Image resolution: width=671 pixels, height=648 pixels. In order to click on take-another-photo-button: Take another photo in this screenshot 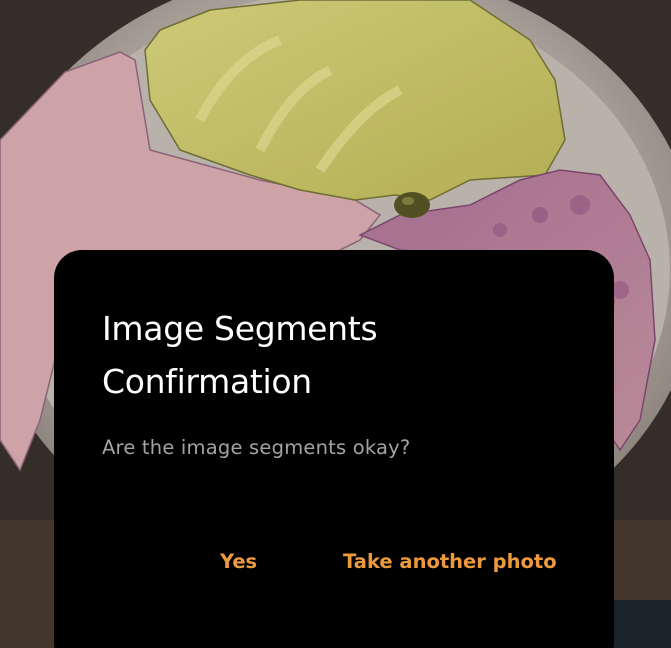, I will do `click(450, 562)`.